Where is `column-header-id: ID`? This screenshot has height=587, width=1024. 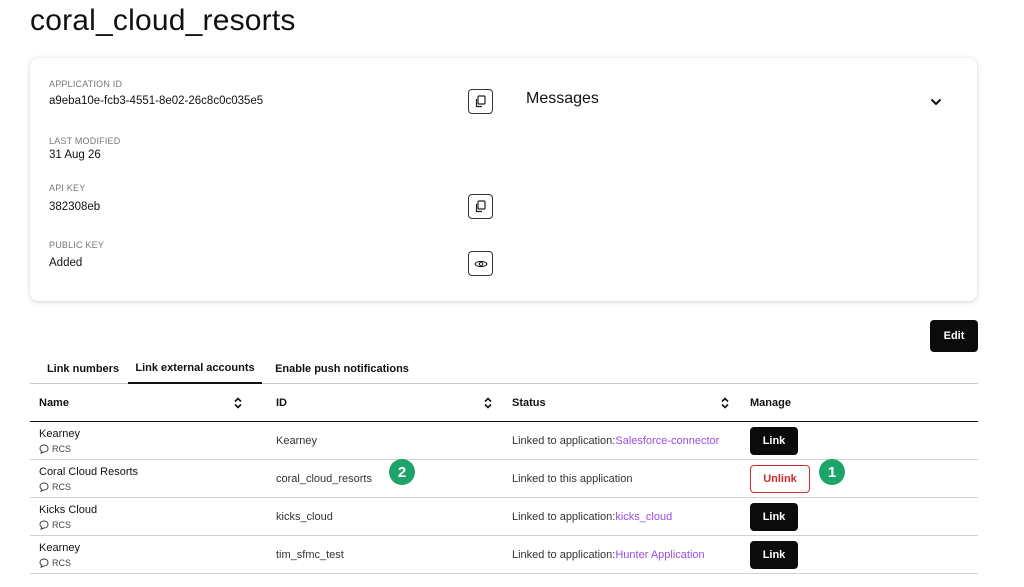
column-header-id: ID is located at coordinates (281, 403).